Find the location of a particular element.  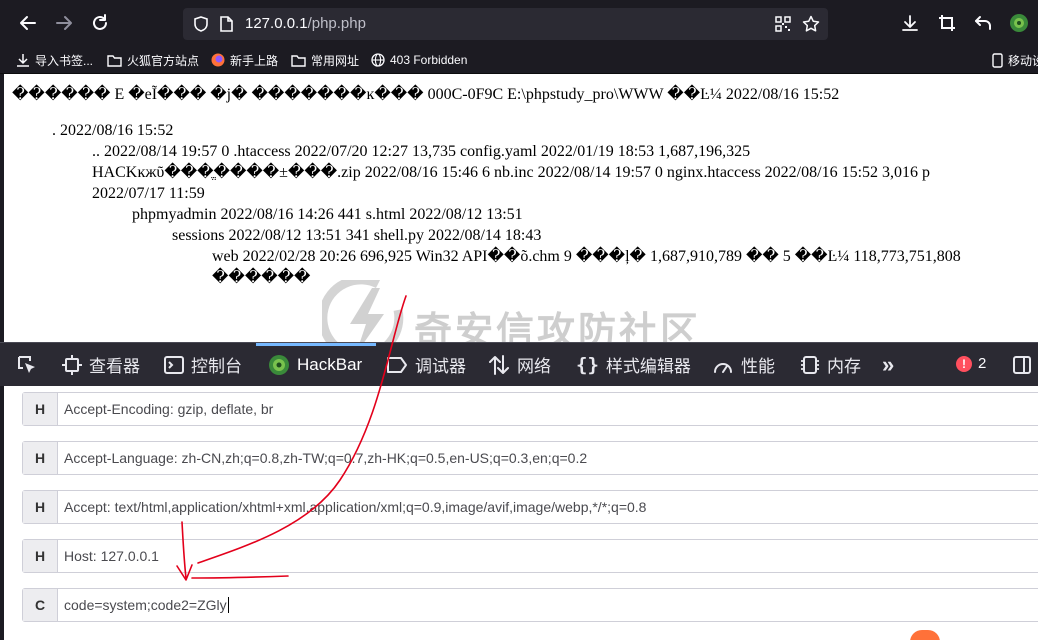

tab-style-editor: {} 样式编辑器 is located at coordinates (633, 364).